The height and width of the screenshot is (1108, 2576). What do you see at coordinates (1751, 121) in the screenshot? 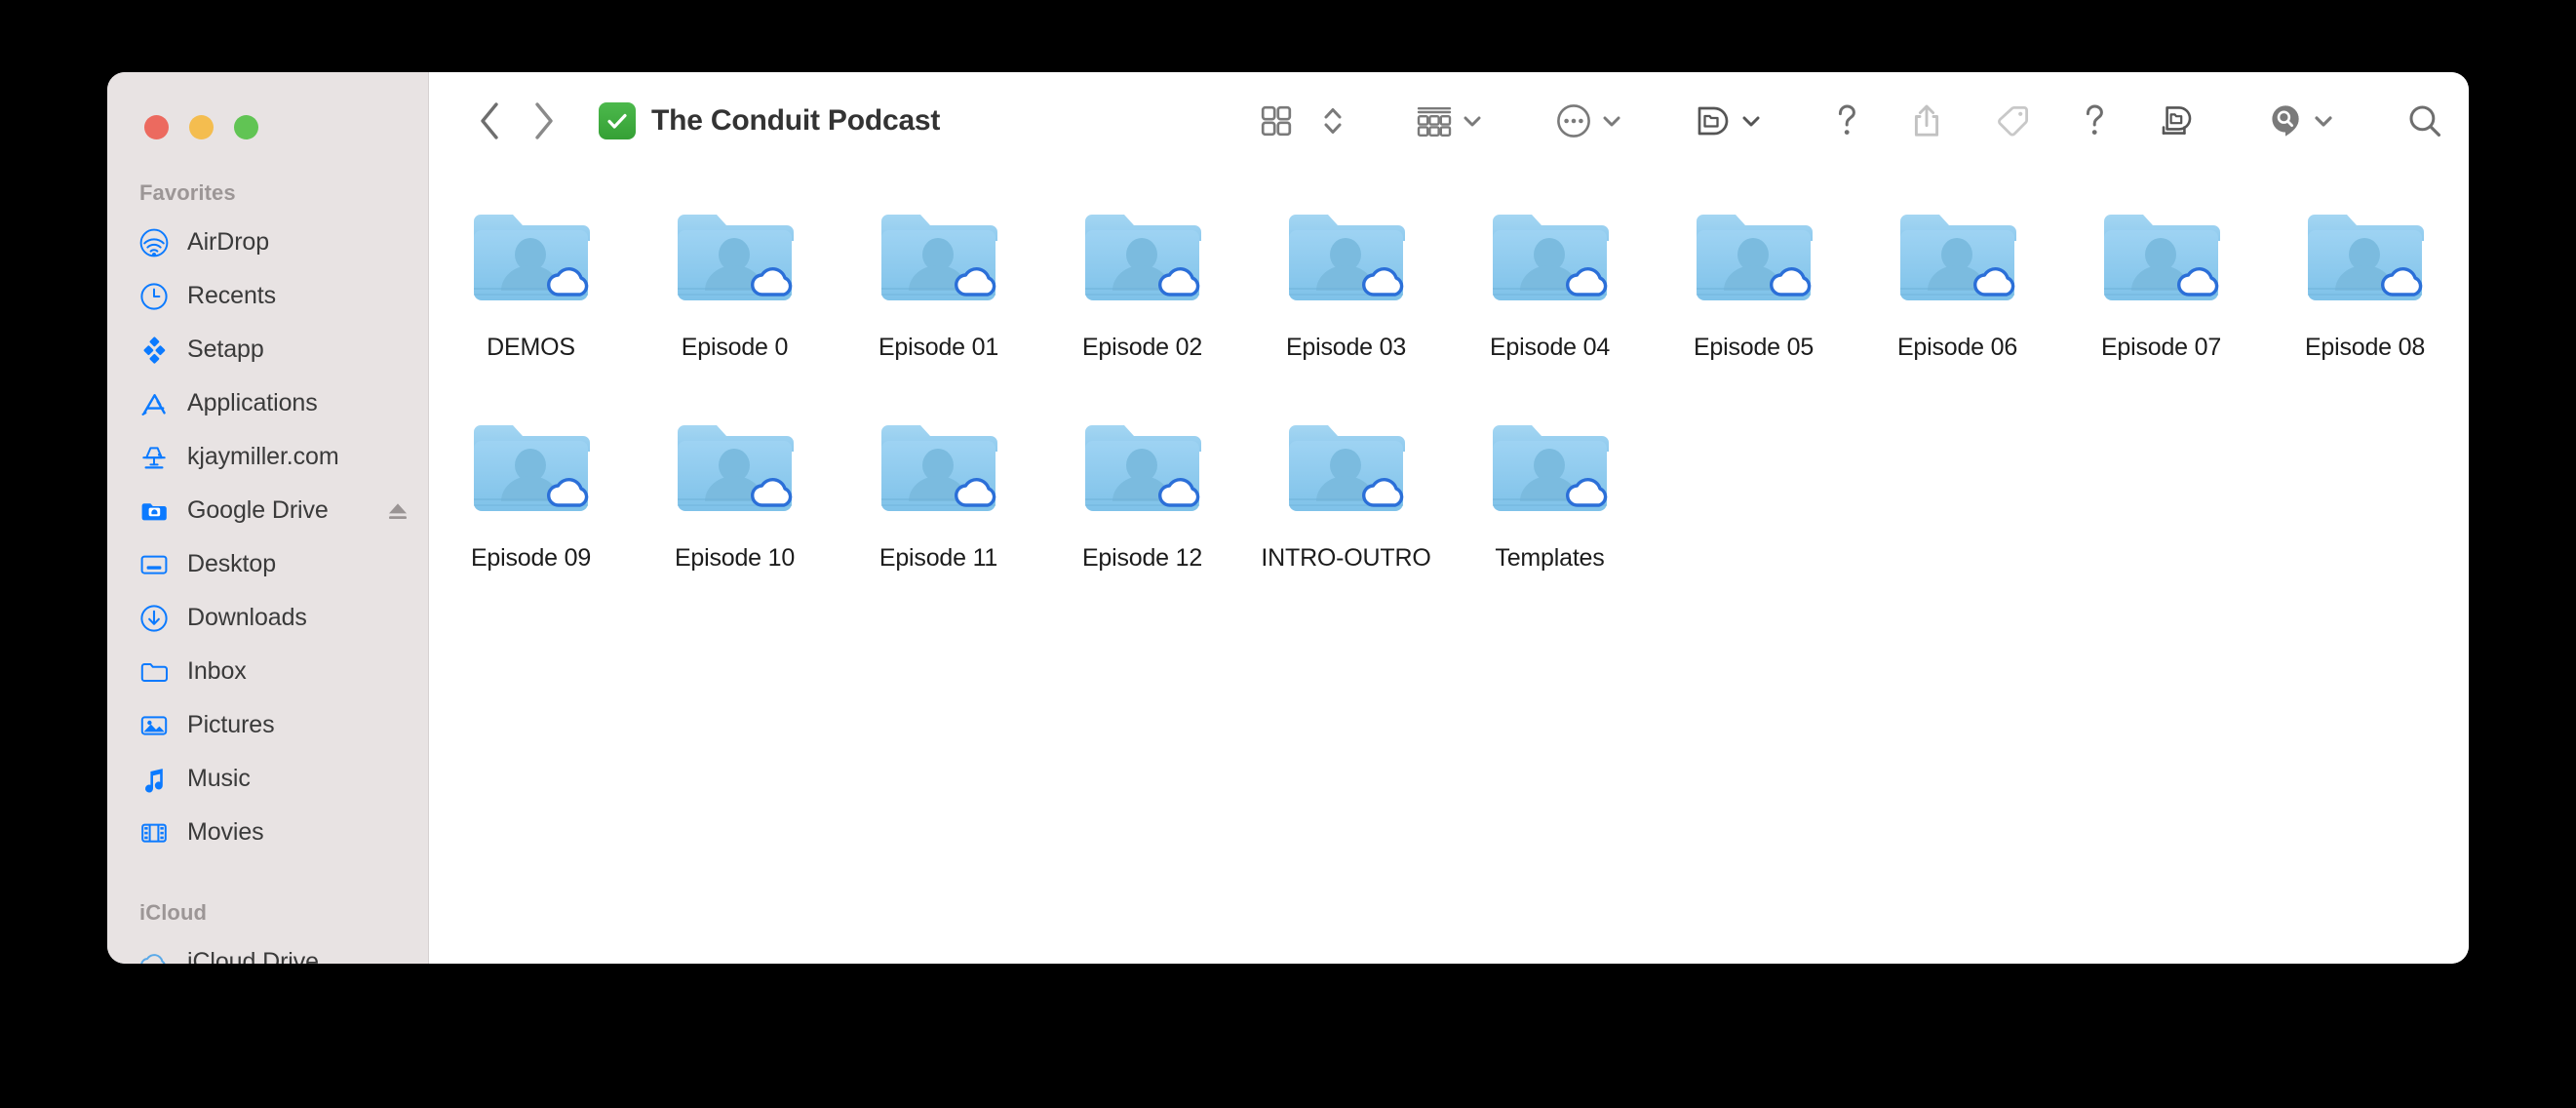
I see `arrange-chevron-down-icon` at bounding box center [1751, 121].